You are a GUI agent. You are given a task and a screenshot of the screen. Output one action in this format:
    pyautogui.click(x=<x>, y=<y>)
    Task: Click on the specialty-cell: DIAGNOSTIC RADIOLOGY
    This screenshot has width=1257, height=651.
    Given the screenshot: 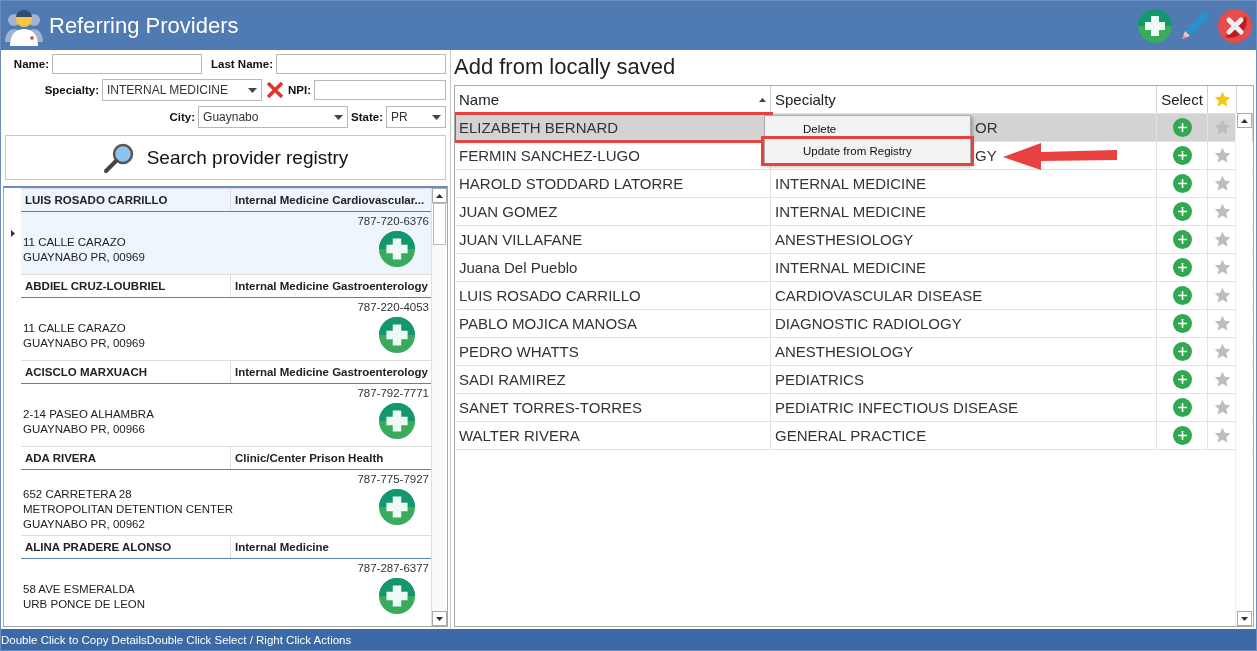 What is the action you would take?
    pyautogui.click(x=964, y=323)
    